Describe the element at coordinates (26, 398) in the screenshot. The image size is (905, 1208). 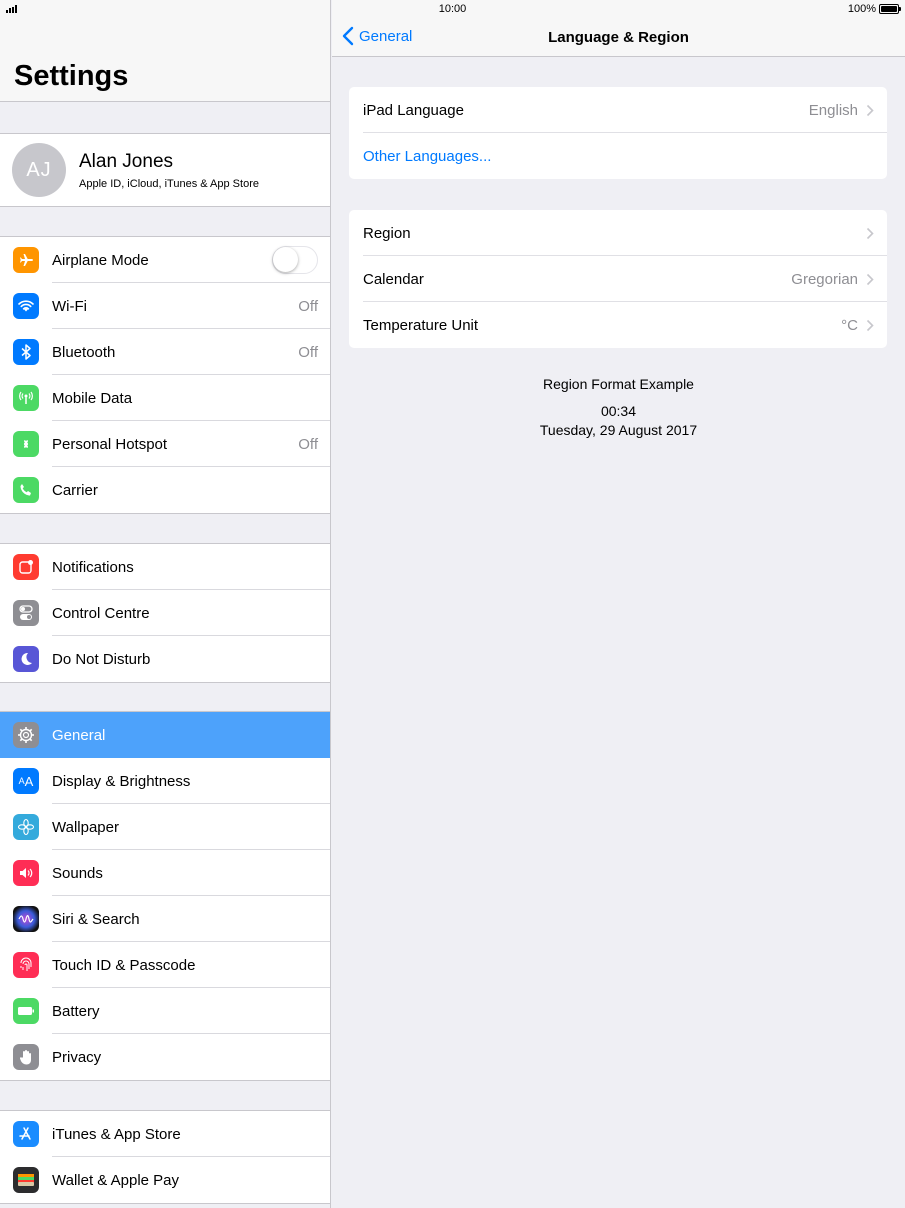
I see `antenna-icon` at that location.